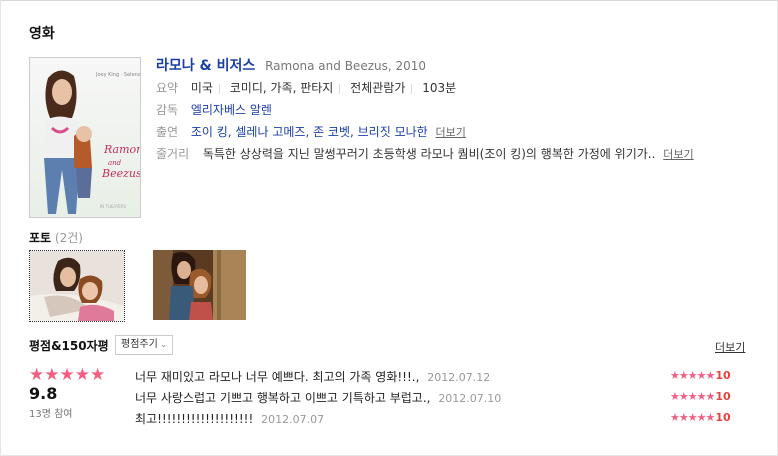  What do you see at coordinates (231, 110) in the screenshot?
I see `director-link: 엘리자베스 알렌` at bounding box center [231, 110].